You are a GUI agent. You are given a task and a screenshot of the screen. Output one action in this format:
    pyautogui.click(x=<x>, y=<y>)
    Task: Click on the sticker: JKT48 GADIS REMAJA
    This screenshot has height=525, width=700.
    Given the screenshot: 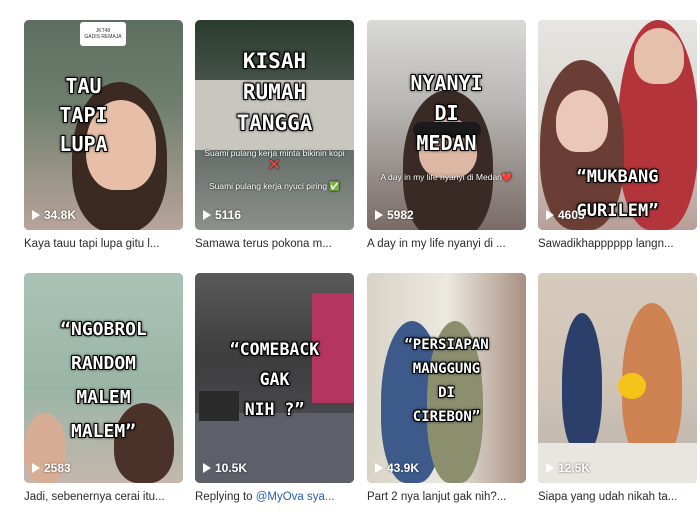 What is the action you would take?
    pyautogui.click(x=103, y=34)
    